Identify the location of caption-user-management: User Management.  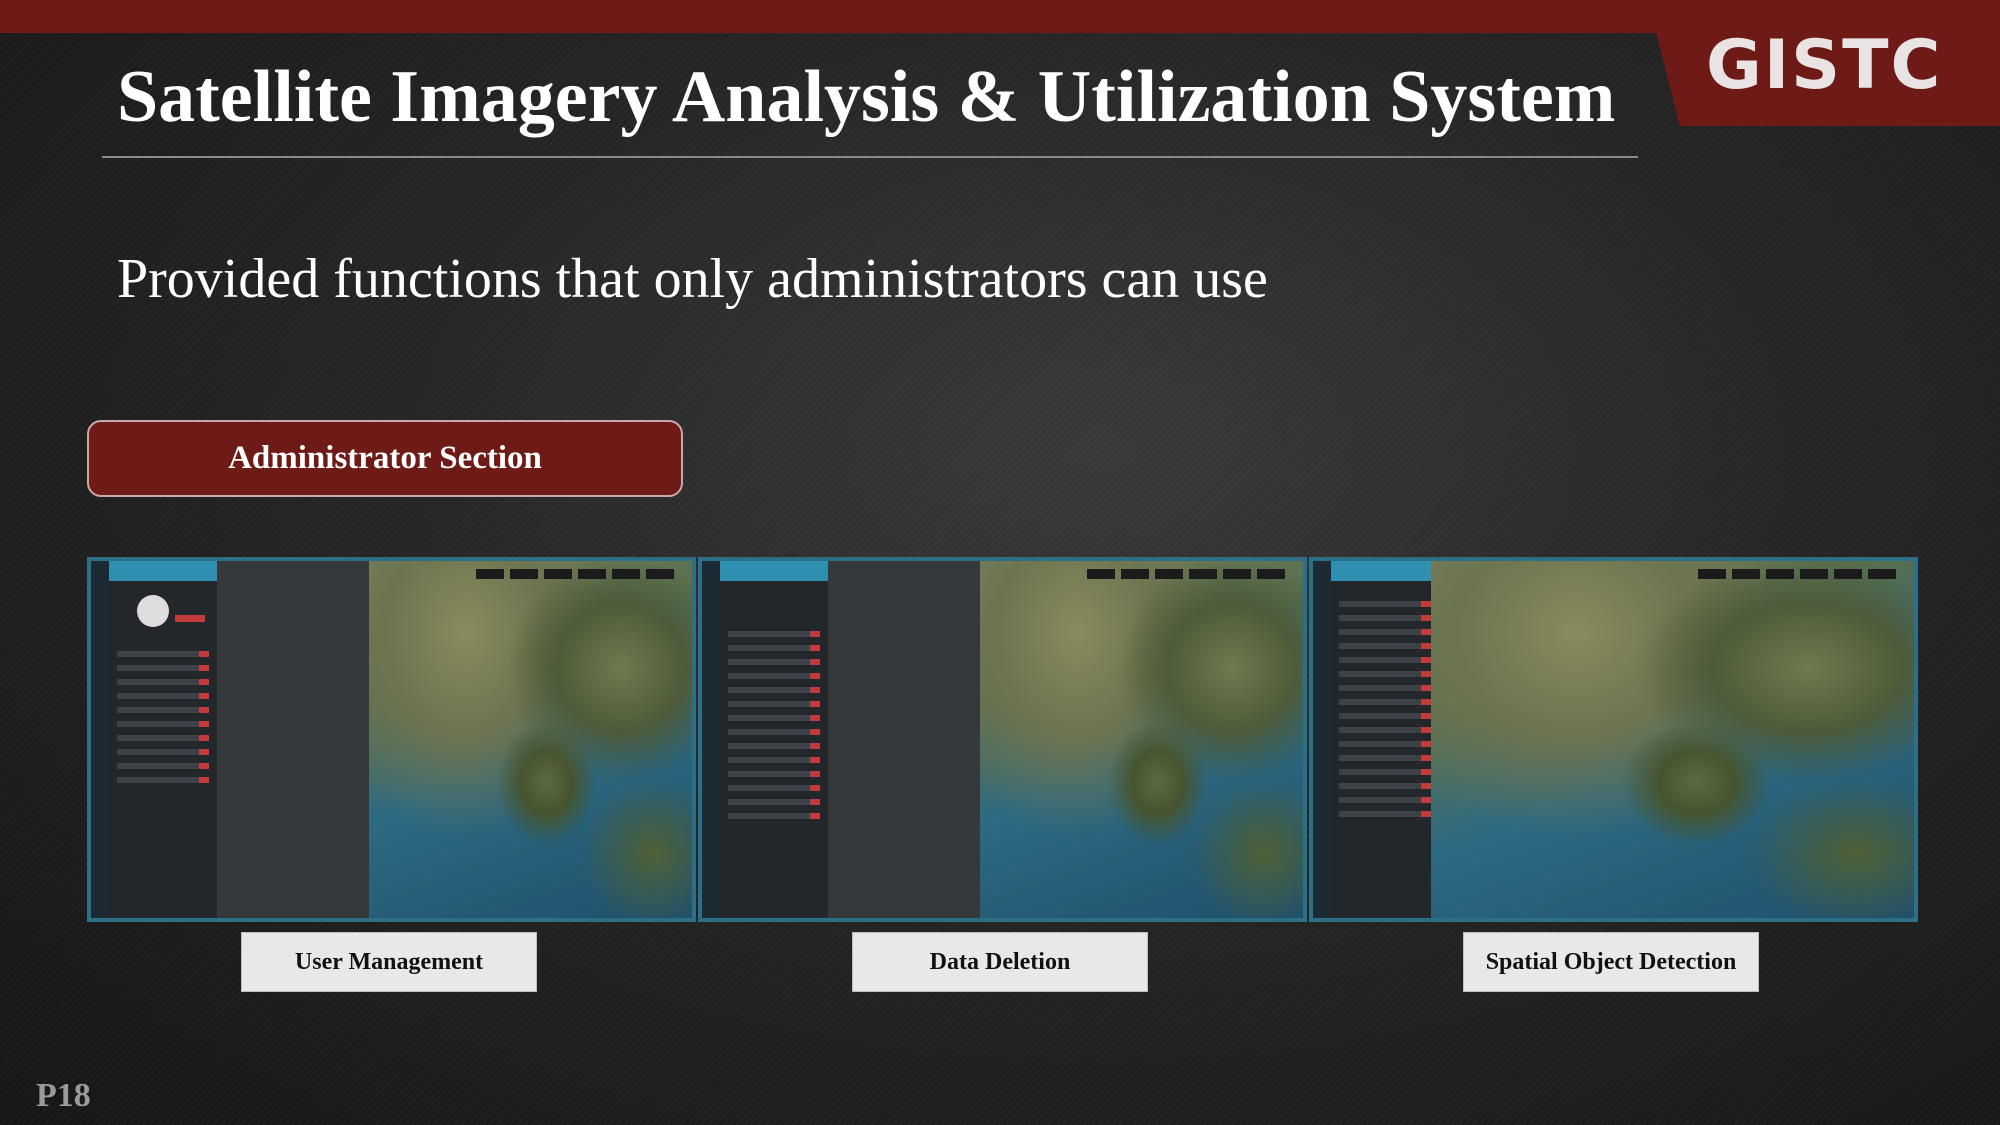
(389, 962).